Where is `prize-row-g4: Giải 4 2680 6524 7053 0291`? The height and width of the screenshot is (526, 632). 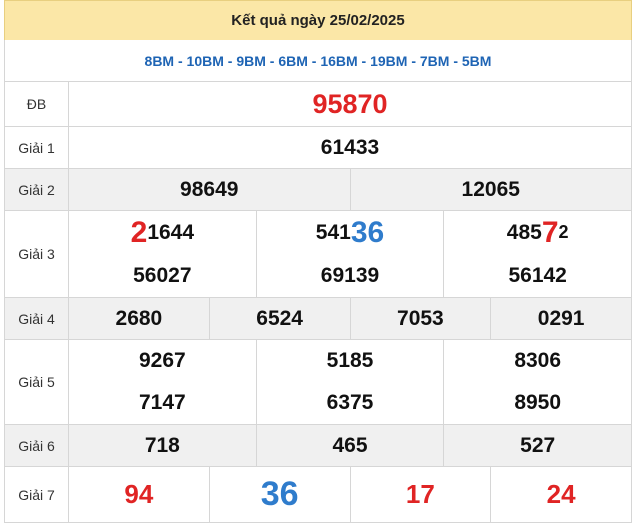
prize-row-g4: Giải 4 2680 6524 7053 0291 is located at coordinates (318, 319).